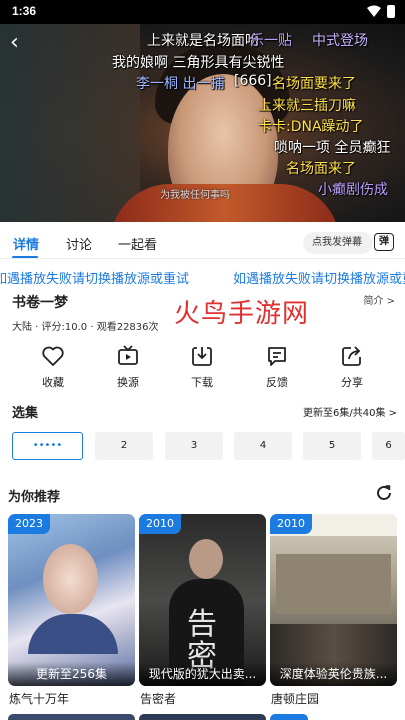 The width and height of the screenshot is (405, 720). Describe the element at coordinates (124, 446) in the screenshot. I see `episode-item: 2` at that location.